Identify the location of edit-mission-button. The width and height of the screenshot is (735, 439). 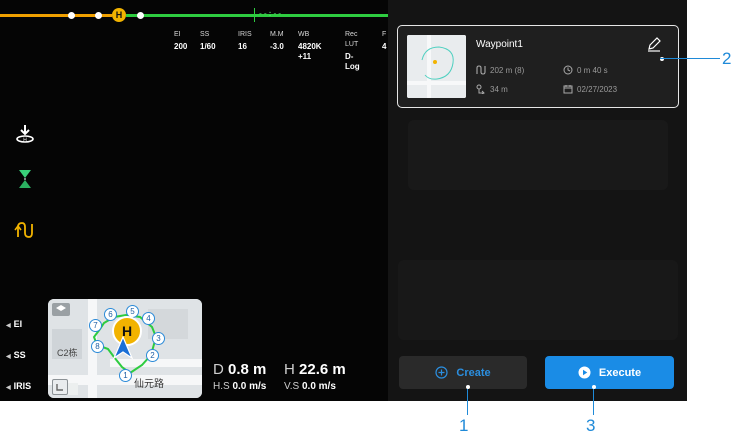
(654, 46).